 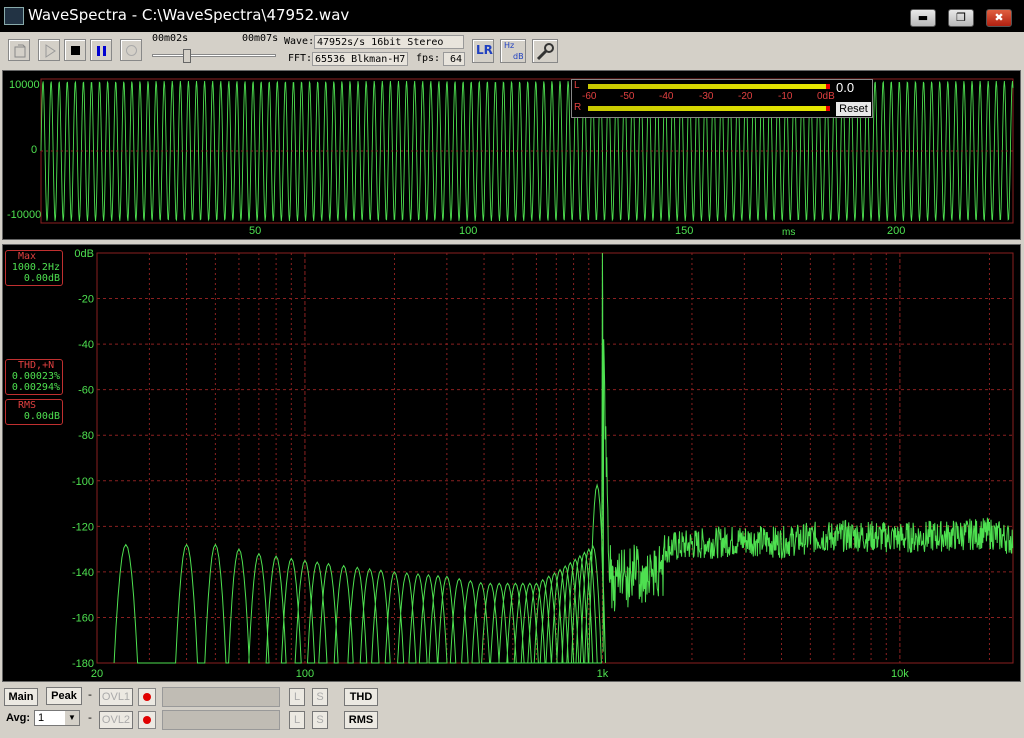 I want to click on thd-value: 0.00023%, so click(x=35, y=376).